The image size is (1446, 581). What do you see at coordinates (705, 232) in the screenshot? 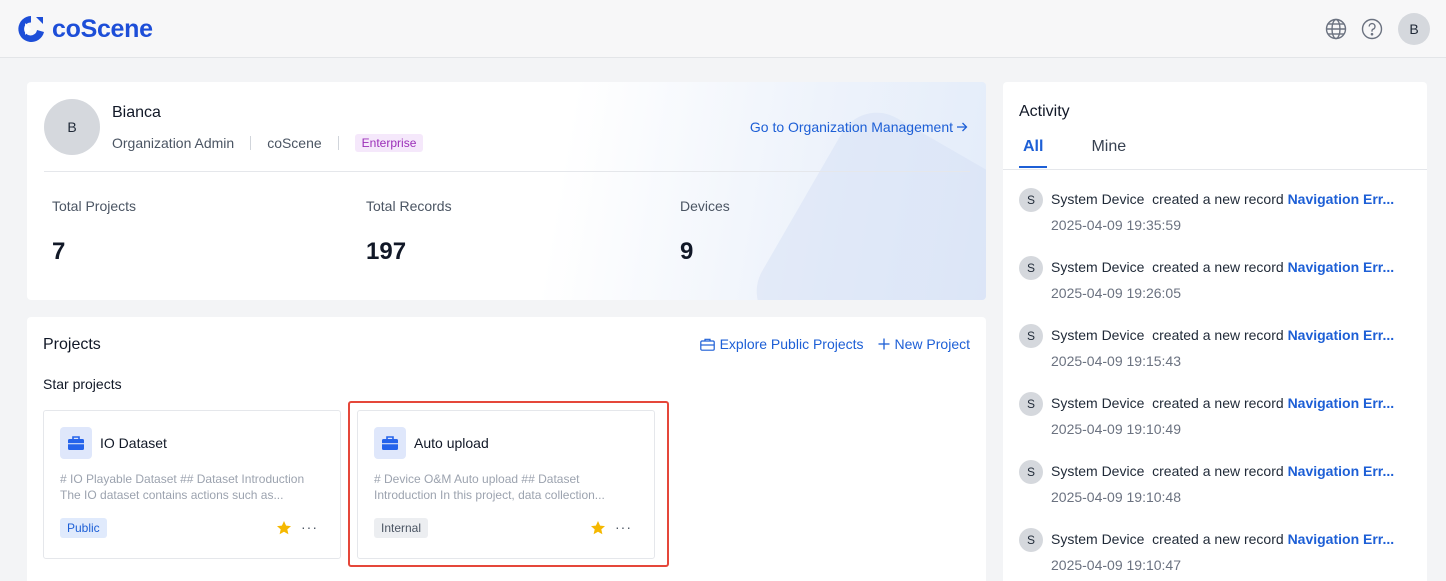
I see `stat-devices: Devices 9` at bounding box center [705, 232].